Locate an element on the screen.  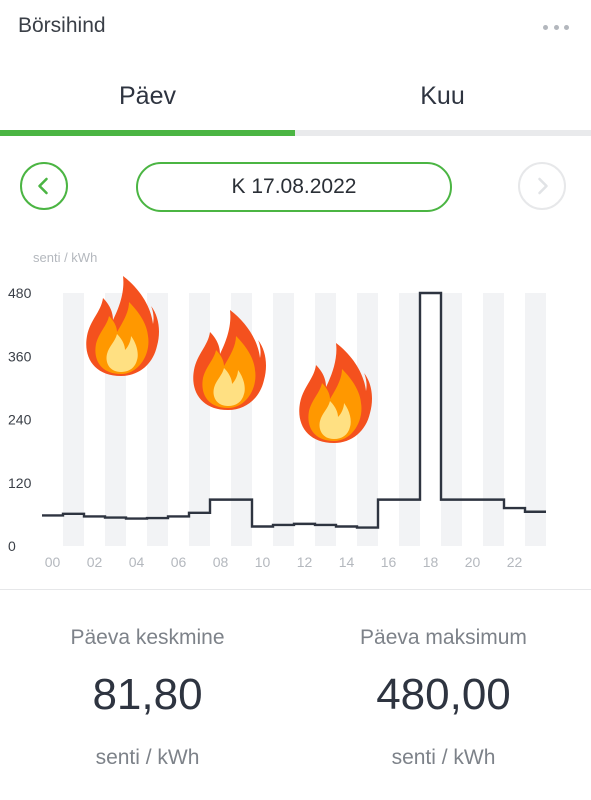
y-tick-label: 480 is located at coordinates (20, 293).